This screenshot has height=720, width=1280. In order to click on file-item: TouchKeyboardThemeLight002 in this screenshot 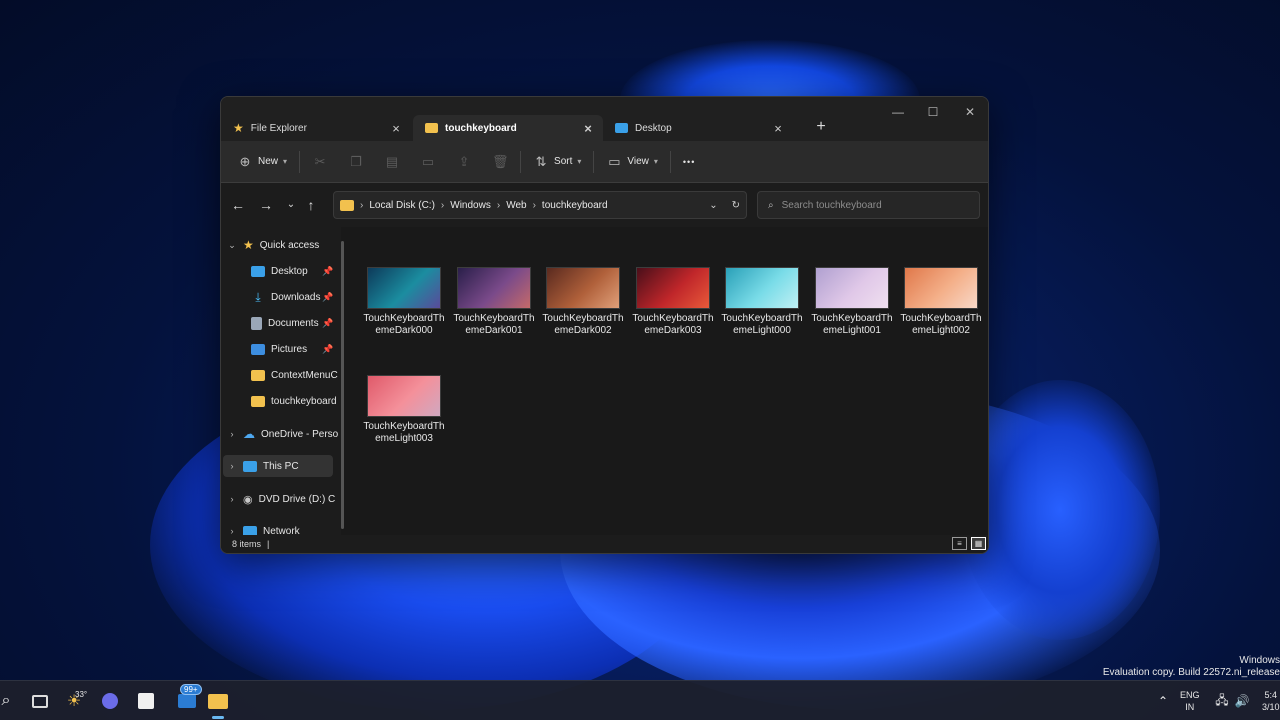, I will do `click(941, 302)`.